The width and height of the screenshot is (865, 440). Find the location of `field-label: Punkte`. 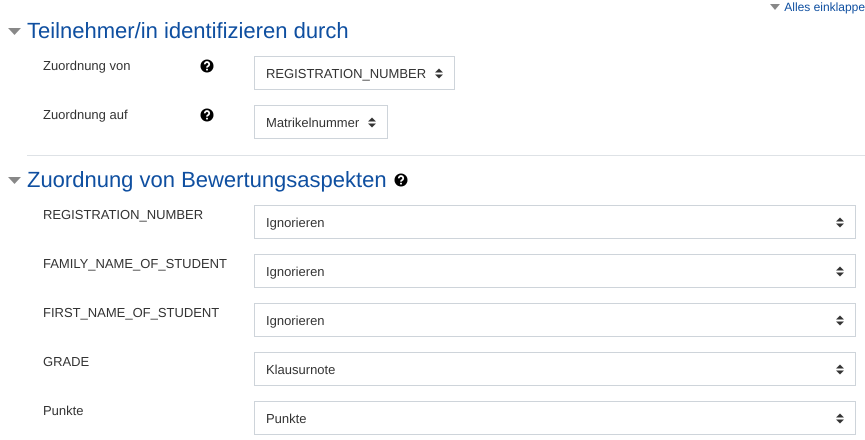

field-label: Punkte is located at coordinates (63, 411).